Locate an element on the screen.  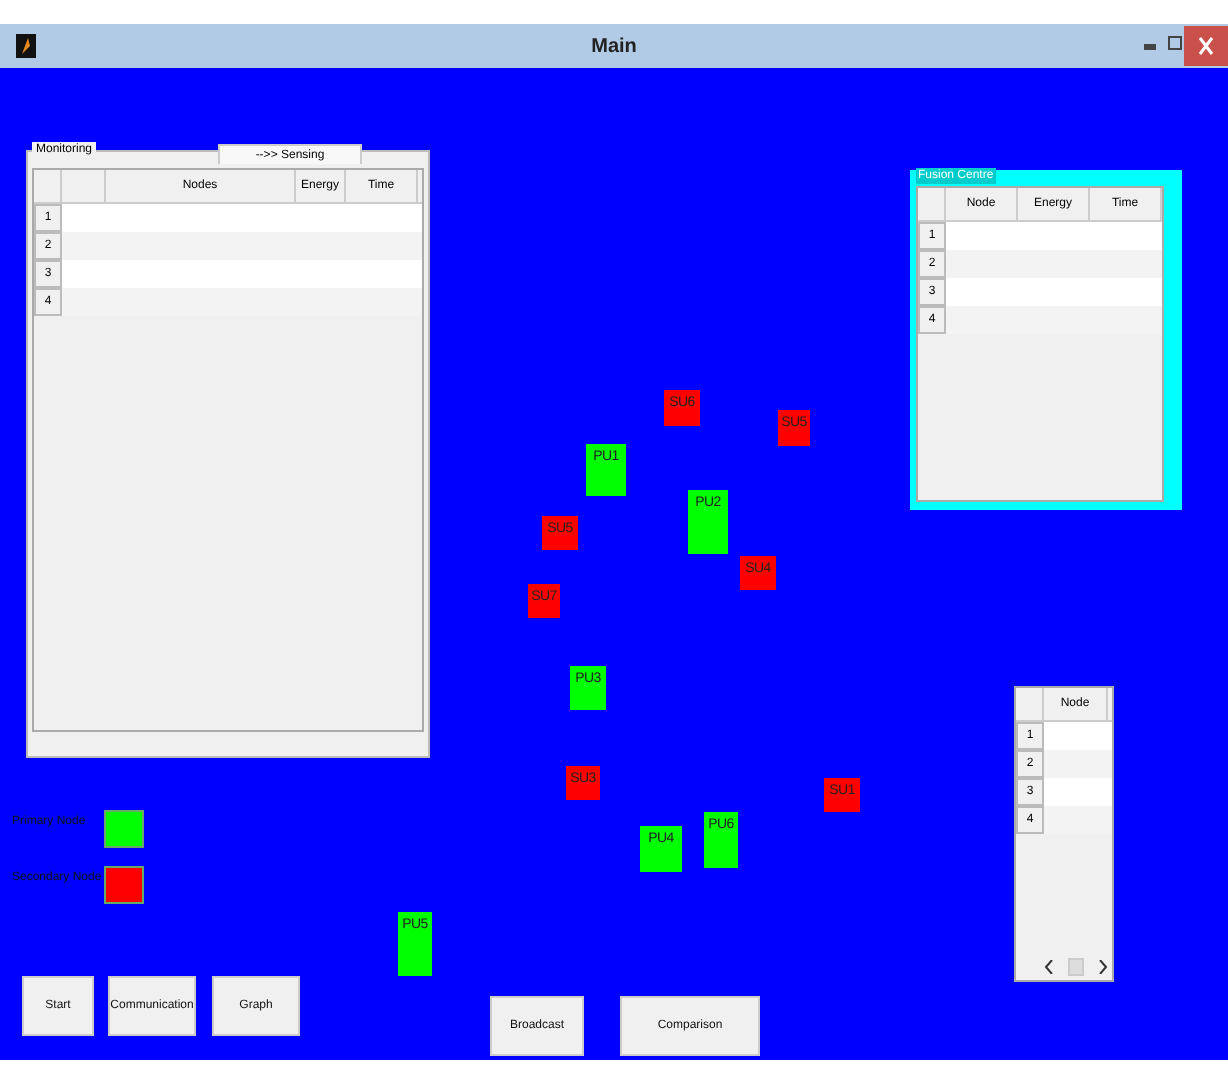
scroll-left-icon is located at coordinates (1049, 966).